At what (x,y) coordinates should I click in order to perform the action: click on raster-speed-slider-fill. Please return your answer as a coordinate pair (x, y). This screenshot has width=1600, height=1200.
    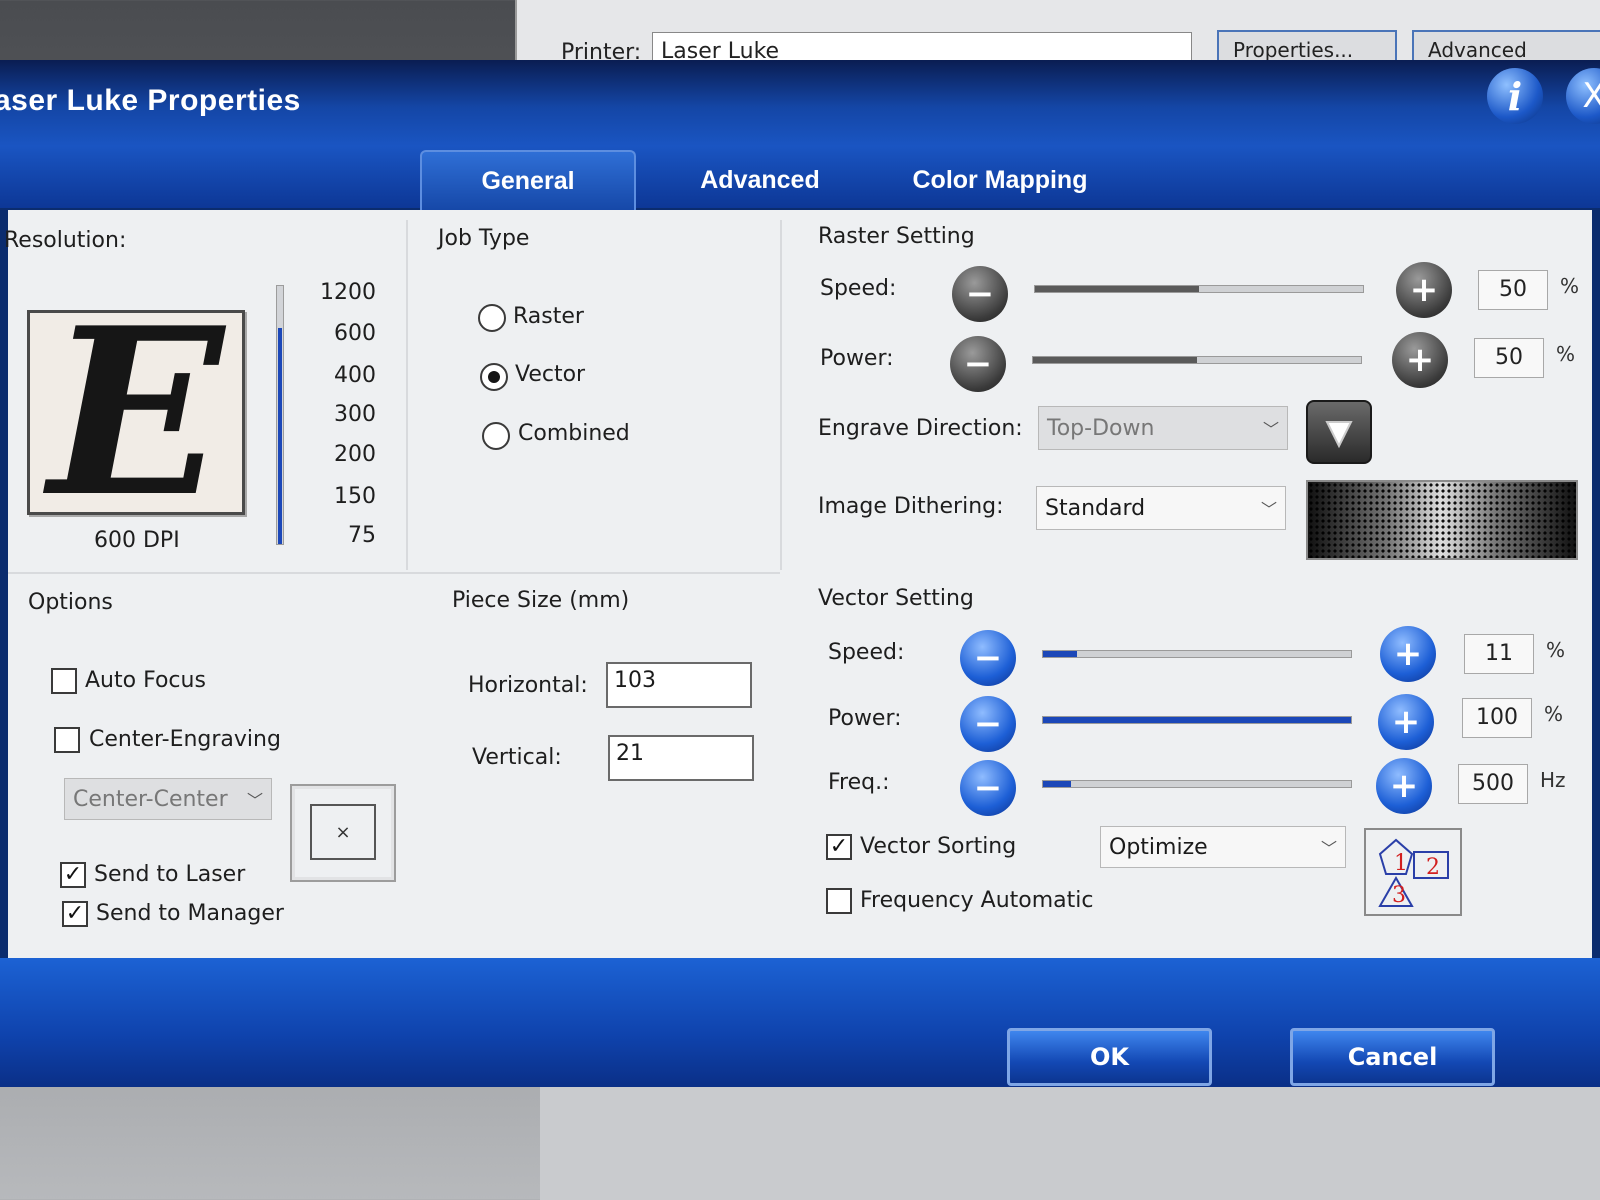
    Looking at the image, I should click on (1117, 289).